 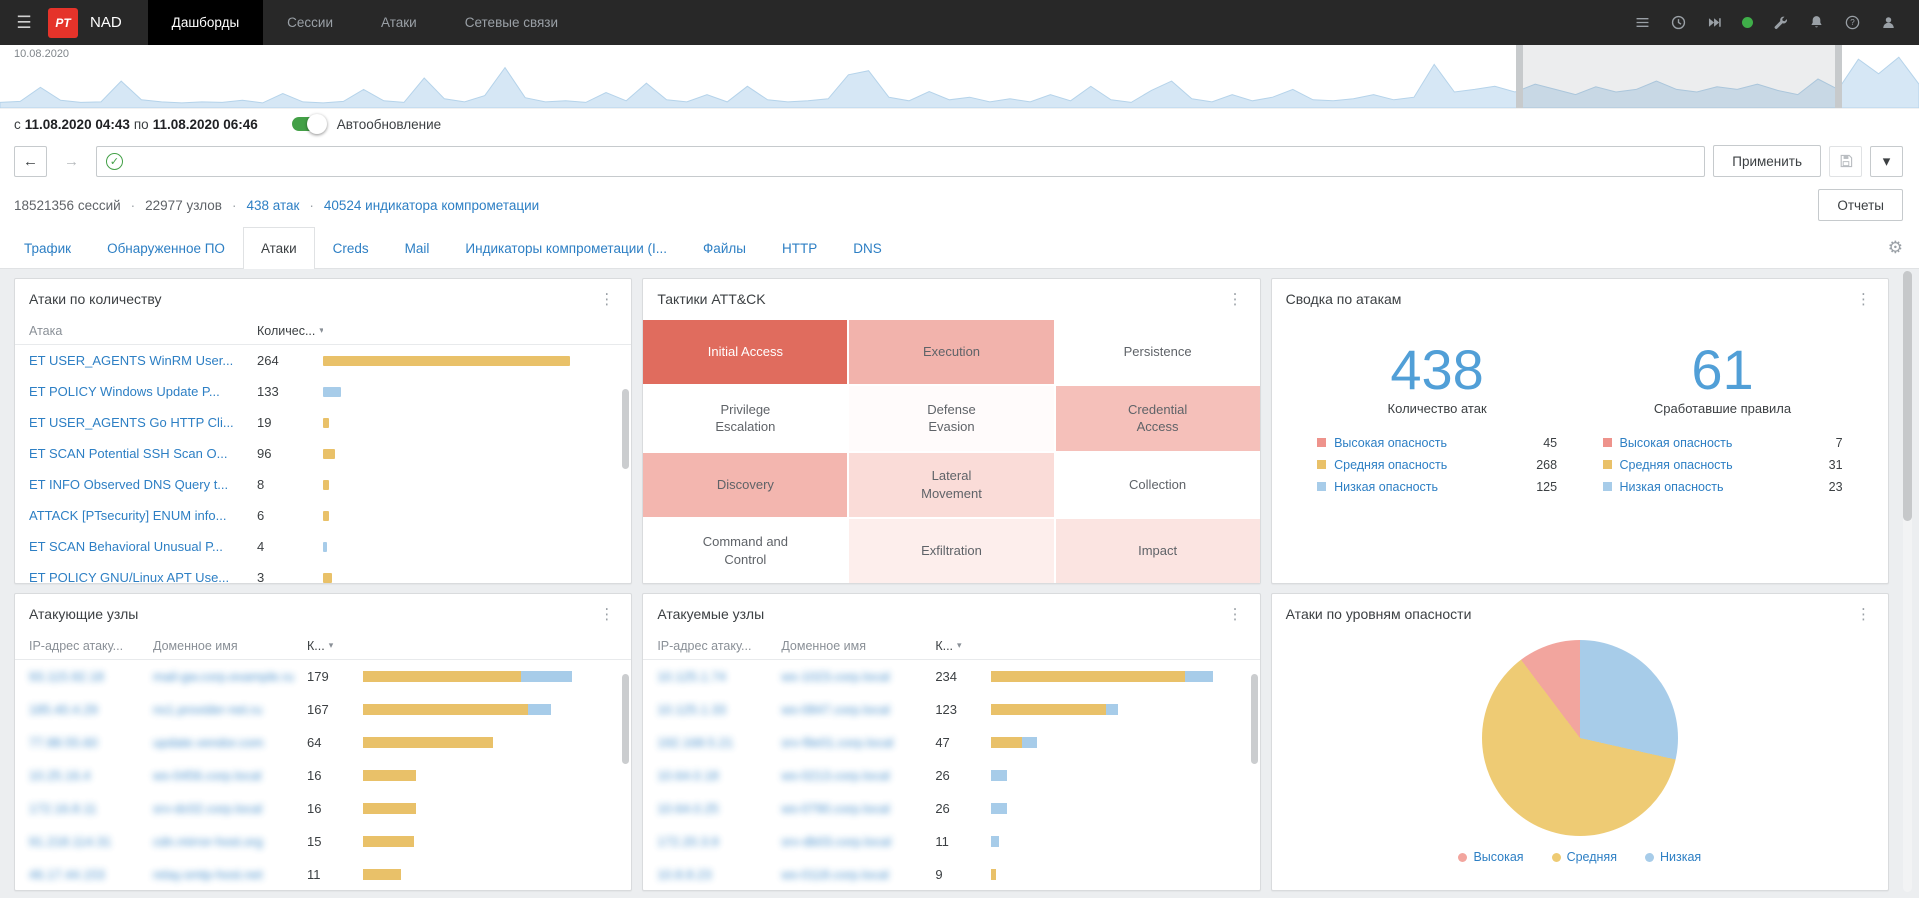 What do you see at coordinates (719, 874) in the screenshot?
I see `node-ip-link: 10.8.8.23` at bounding box center [719, 874].